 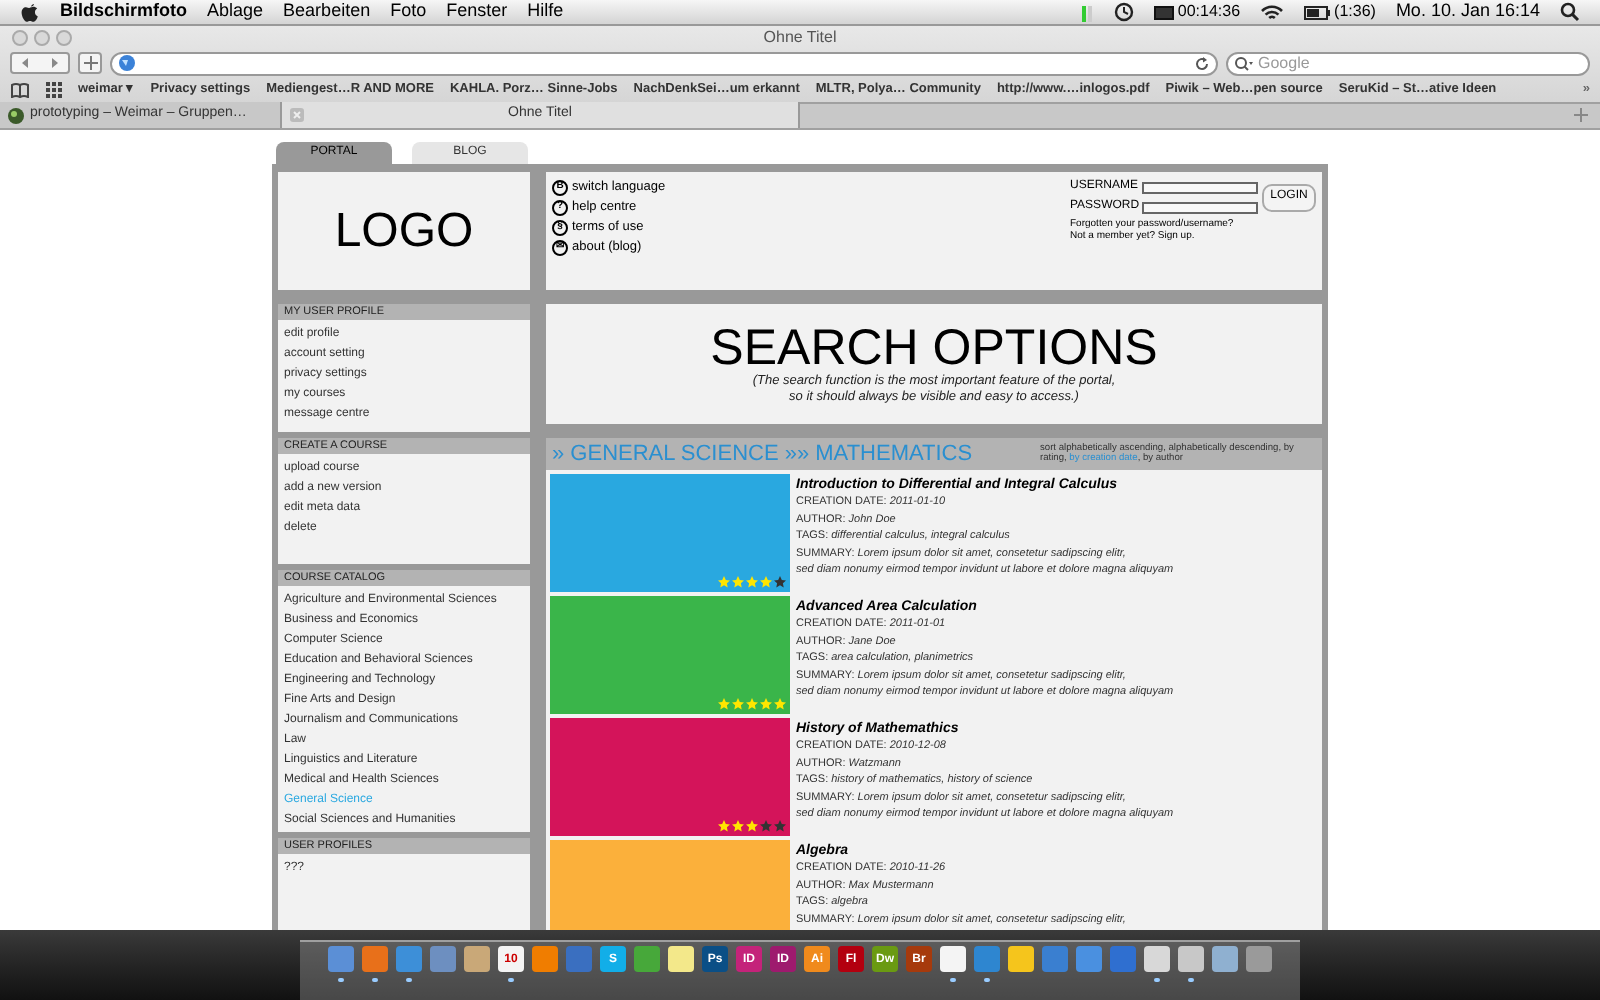 I want to click on password-field, so click(x=1200, y=207).